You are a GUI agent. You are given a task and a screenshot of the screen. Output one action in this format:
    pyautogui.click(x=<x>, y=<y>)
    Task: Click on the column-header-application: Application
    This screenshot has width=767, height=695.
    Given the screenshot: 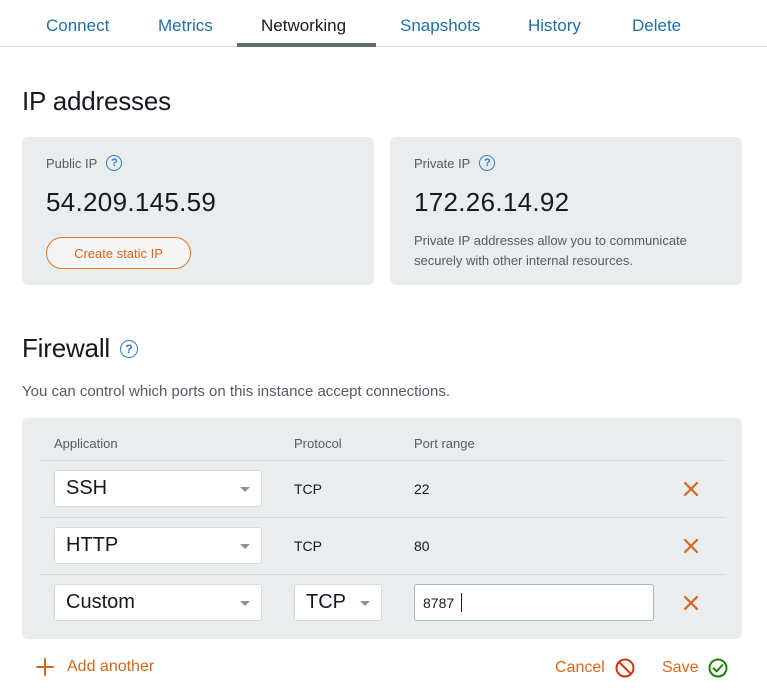 What is the action you would take?
    pyautogui.click(x=86, y=443)
    